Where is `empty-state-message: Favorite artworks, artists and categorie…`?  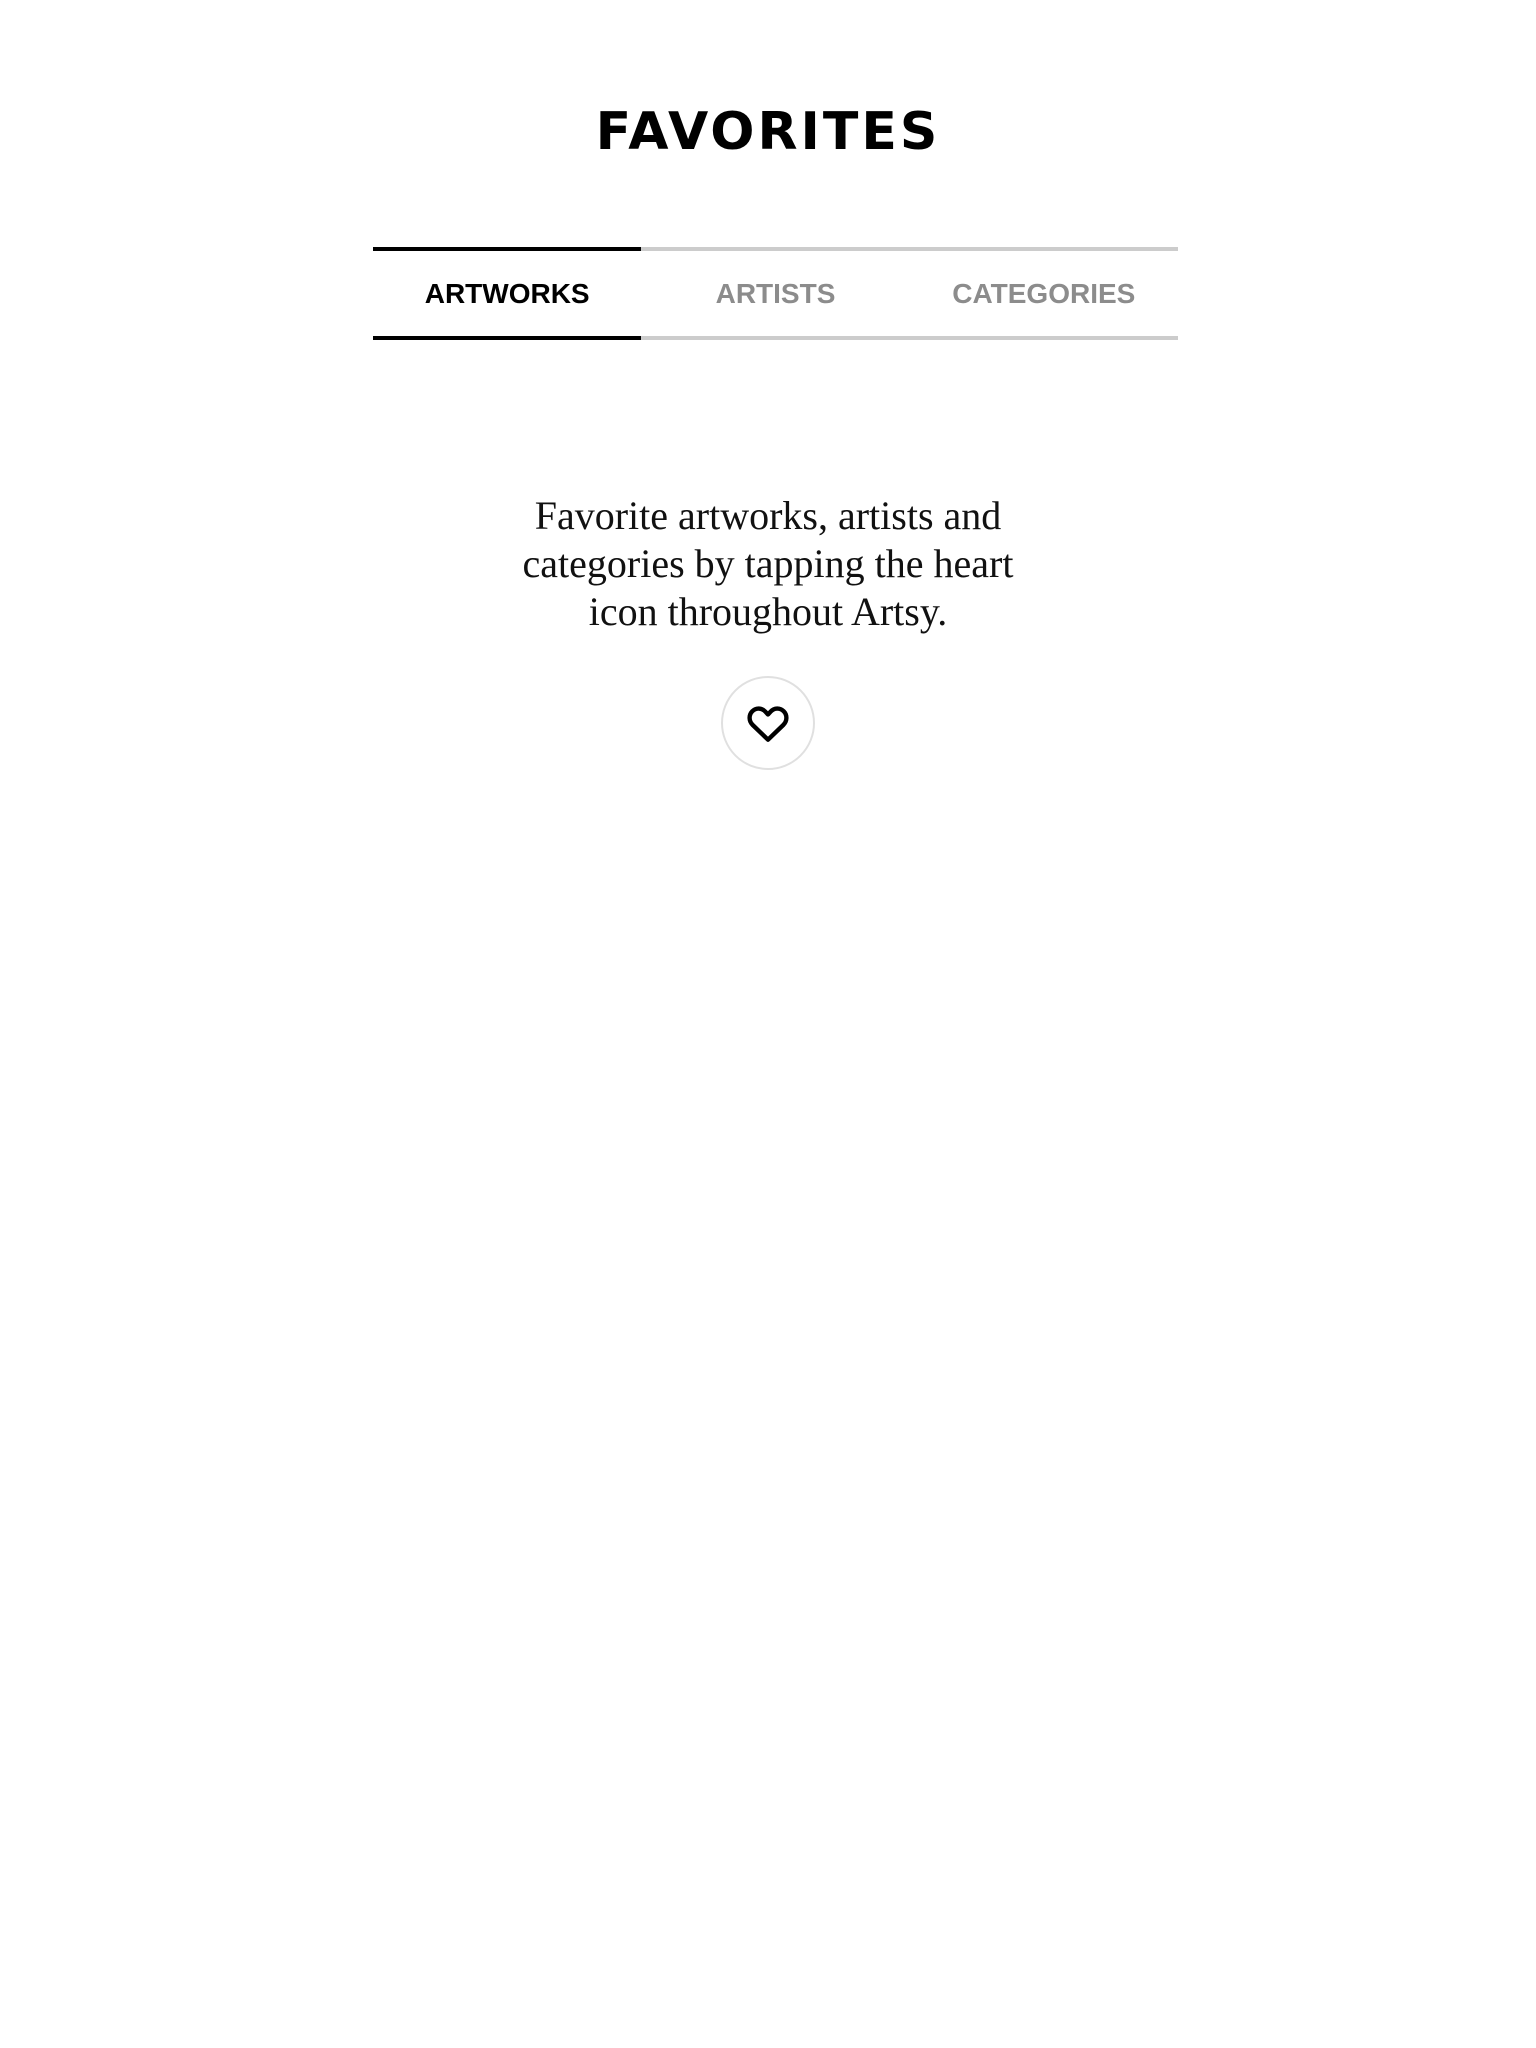 empty-state-message: Favorite artworks, artists and categorie… is located at coordinates (768, 563).